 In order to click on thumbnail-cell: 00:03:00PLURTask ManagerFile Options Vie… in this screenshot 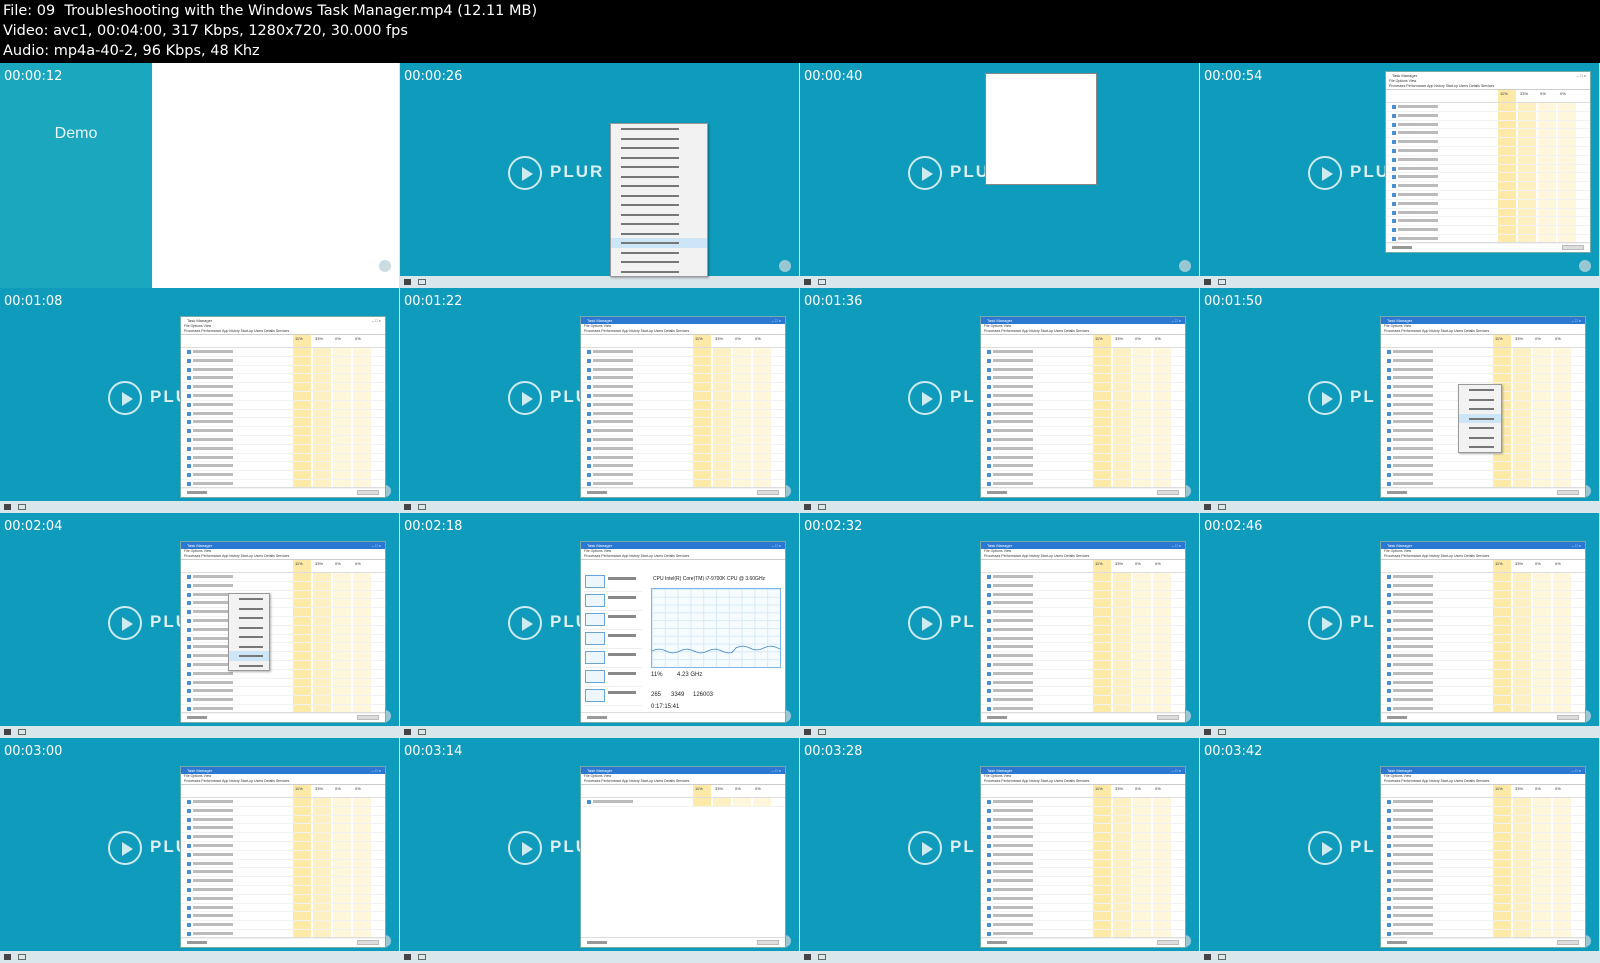, I will do `click(200, 850)`.